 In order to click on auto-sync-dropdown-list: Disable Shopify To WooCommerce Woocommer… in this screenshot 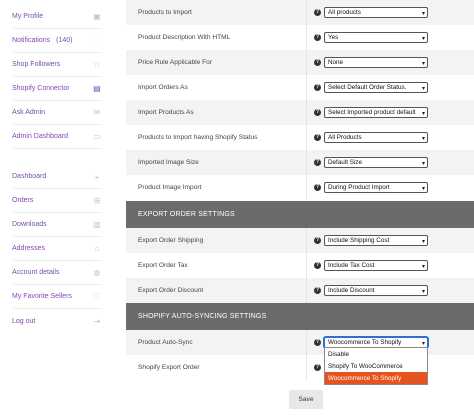, I will do `click(376, 366)`.